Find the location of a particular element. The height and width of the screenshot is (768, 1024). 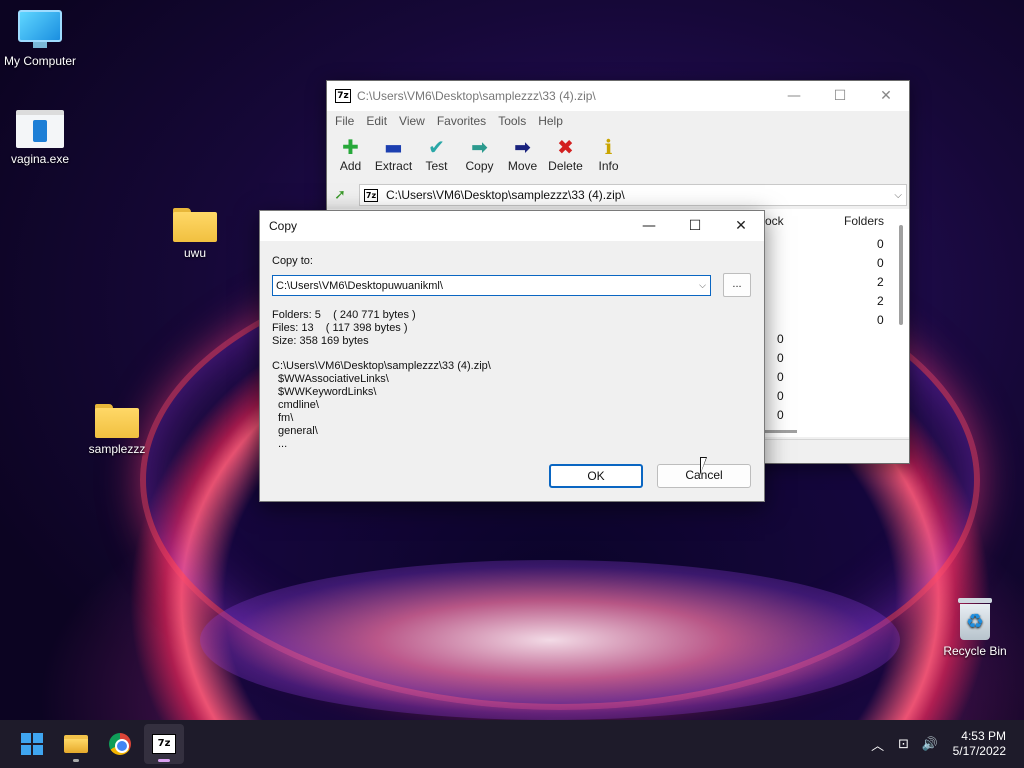

active-indicator is located at coordinates (164, 760).